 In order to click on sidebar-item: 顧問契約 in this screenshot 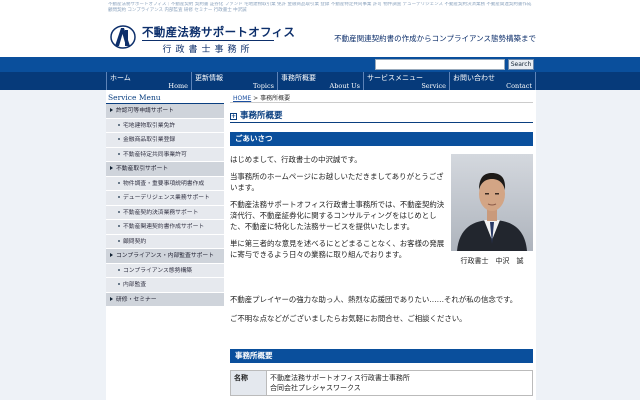, I will do `click(165, 241)`.